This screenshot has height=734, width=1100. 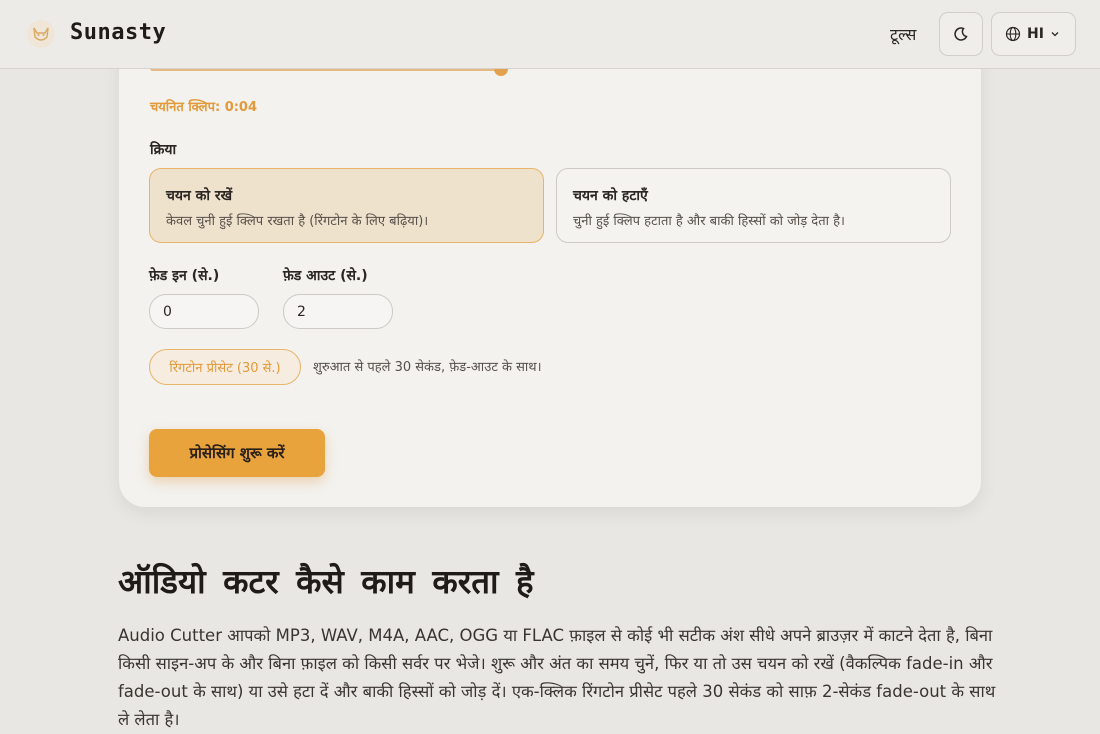 I want to click on ringtone-preset-button: रिंगटोन प्रीसेट (30 से.), so click(x=225, y=367).